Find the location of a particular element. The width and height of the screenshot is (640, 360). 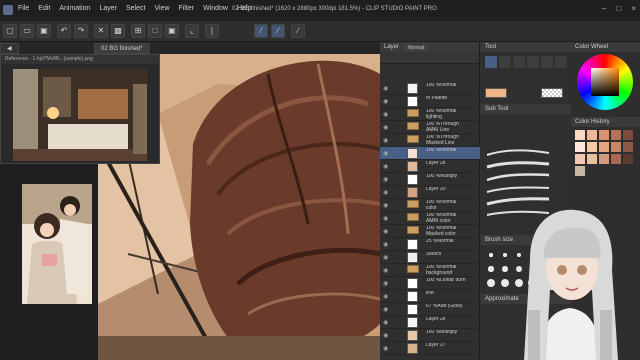

menu-edit: Edit is located at coordinates (44, 8).